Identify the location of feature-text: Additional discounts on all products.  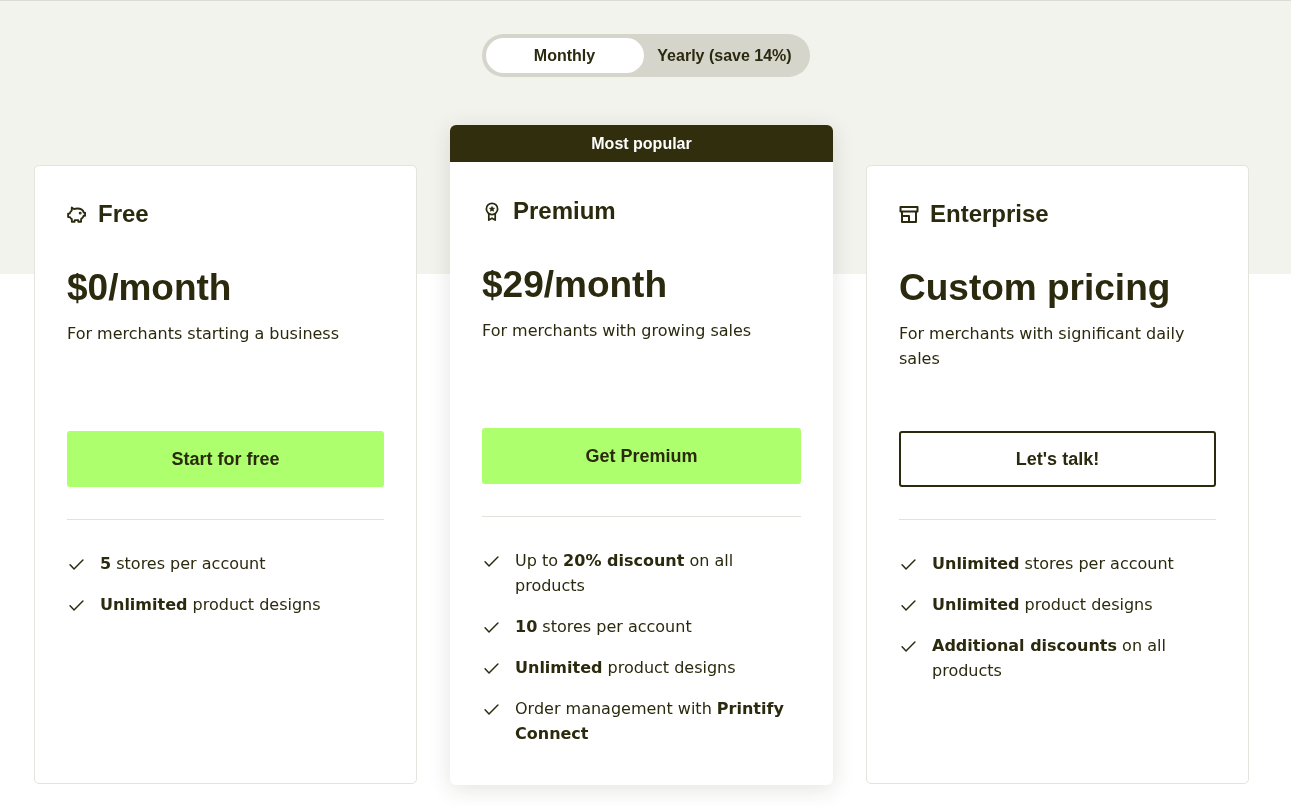
(1049, 658).